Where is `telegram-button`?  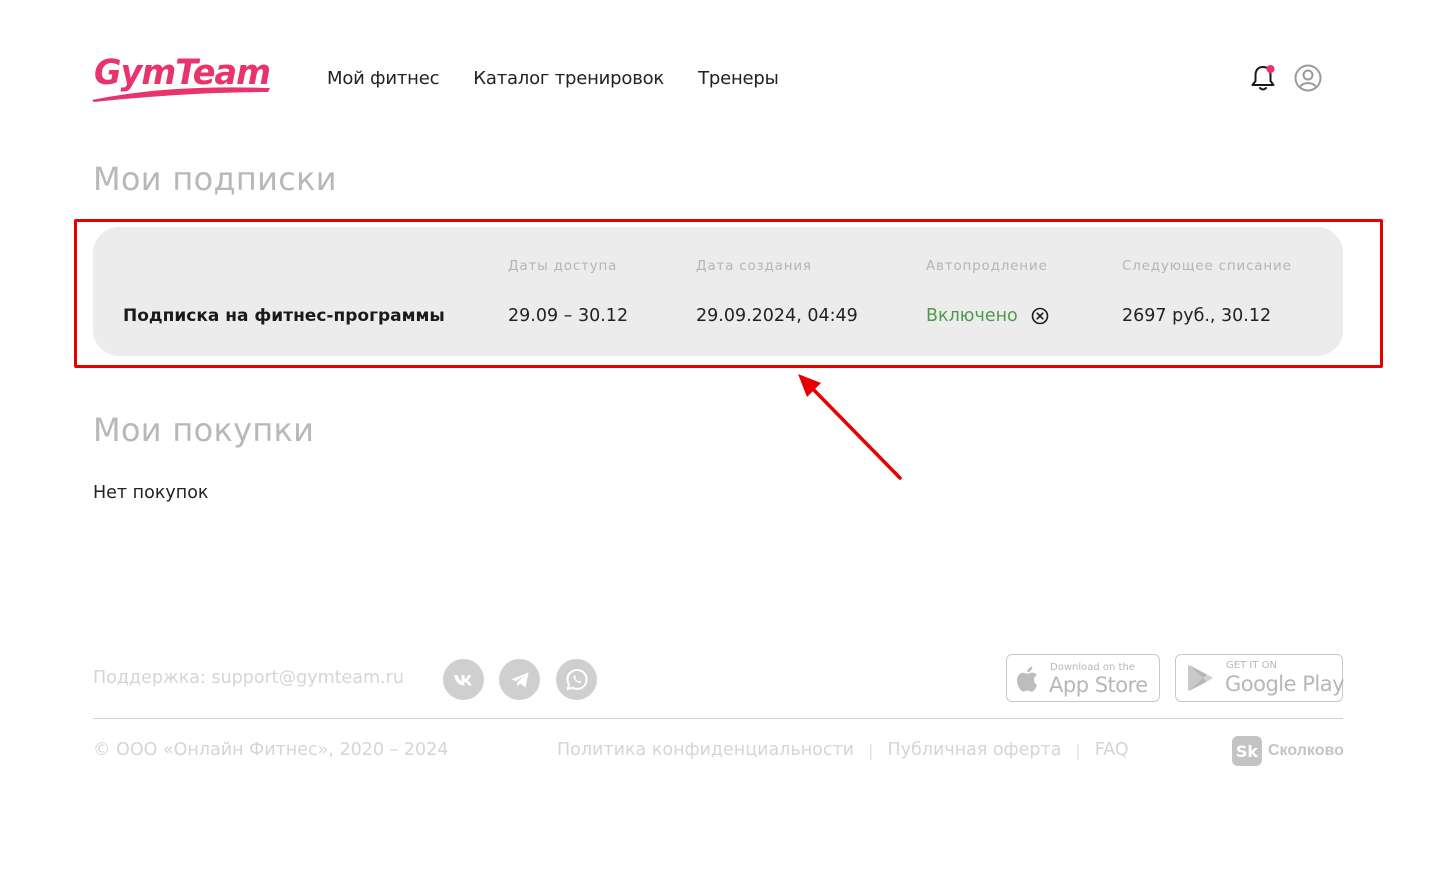
telegram-button is located at coordinates (519, 679).